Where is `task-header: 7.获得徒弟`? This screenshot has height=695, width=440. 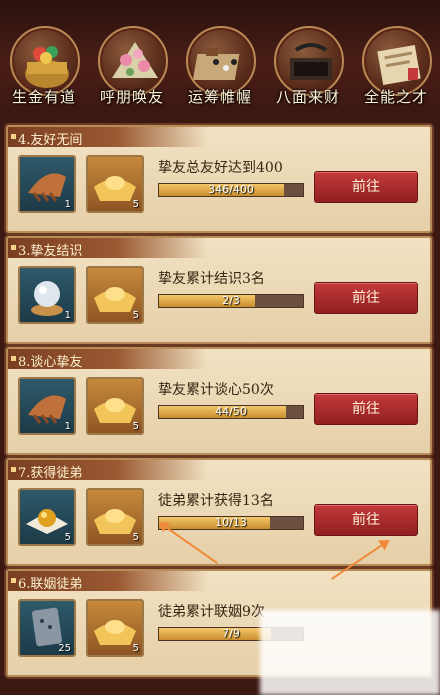 task-header: 7.获得徒弟 is located at coordinates (108, 470).